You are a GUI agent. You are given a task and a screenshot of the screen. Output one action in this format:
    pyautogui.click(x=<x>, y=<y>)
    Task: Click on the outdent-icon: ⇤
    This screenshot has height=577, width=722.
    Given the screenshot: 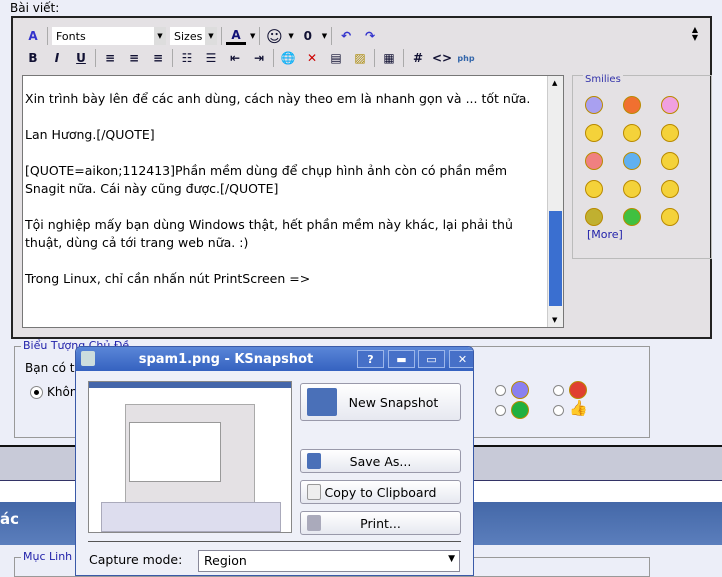 What is the action you would take?
    pyautogui.click(x=235, y=58)
    